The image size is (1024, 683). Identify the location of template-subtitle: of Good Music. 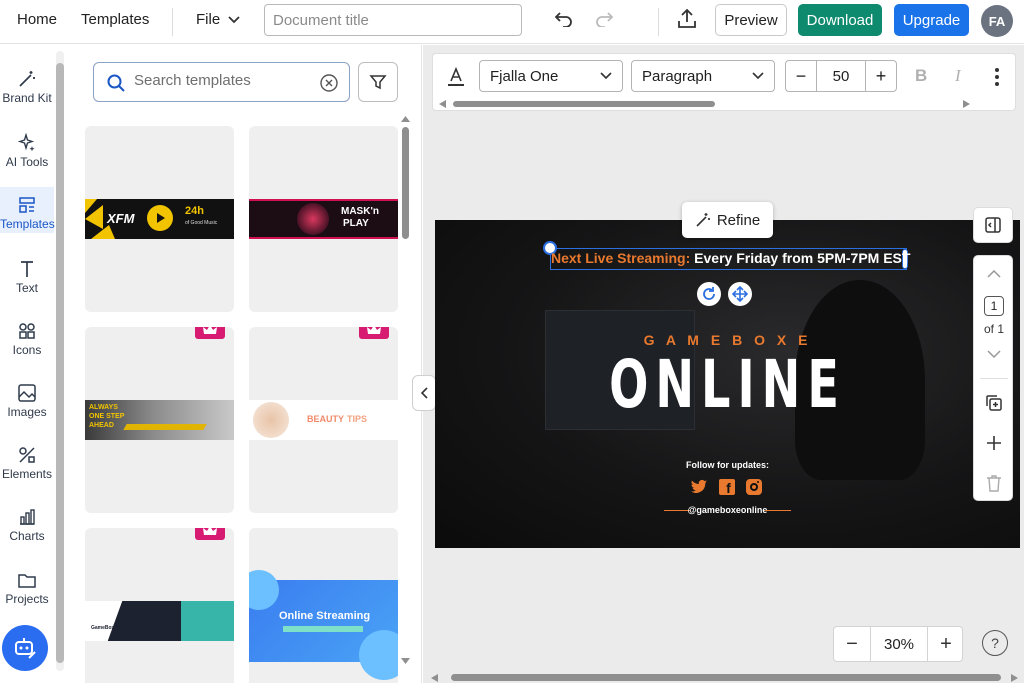
(201, 223).